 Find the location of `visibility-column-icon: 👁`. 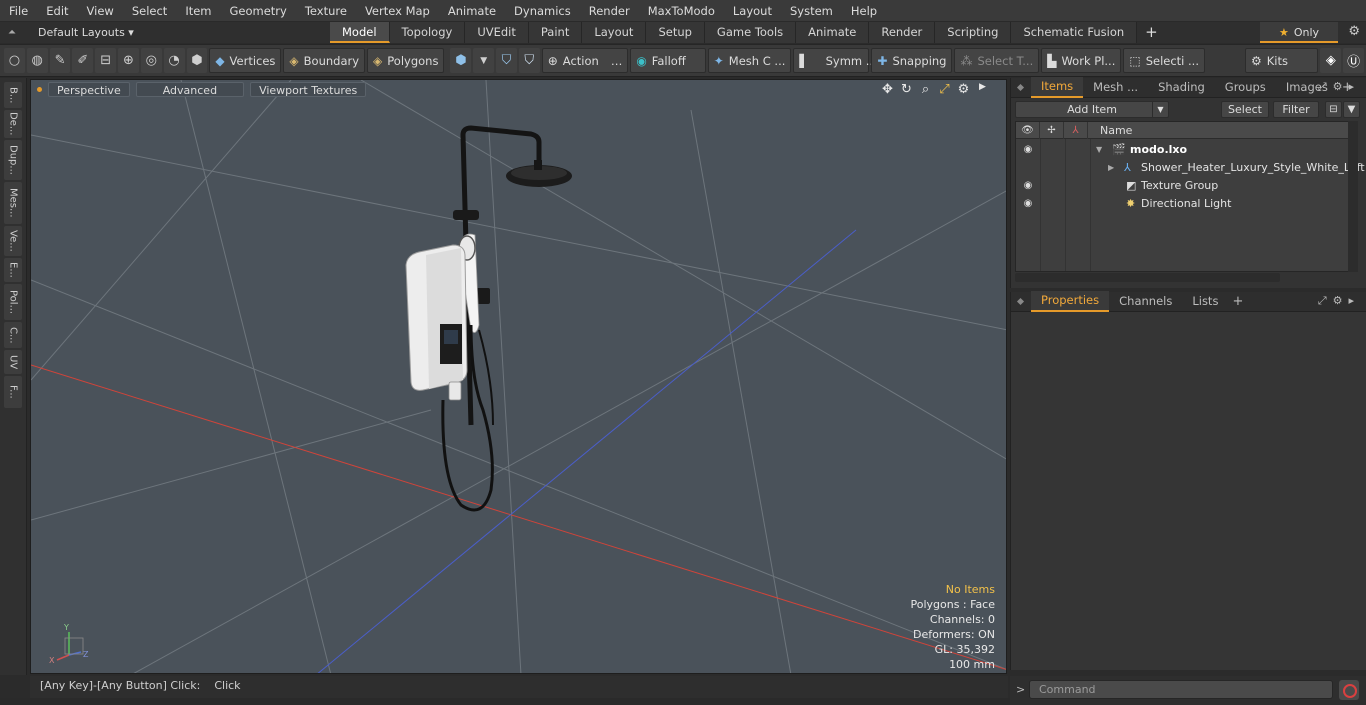

visibility-column-icon: 👁 is located at coordinates (1028, 130).